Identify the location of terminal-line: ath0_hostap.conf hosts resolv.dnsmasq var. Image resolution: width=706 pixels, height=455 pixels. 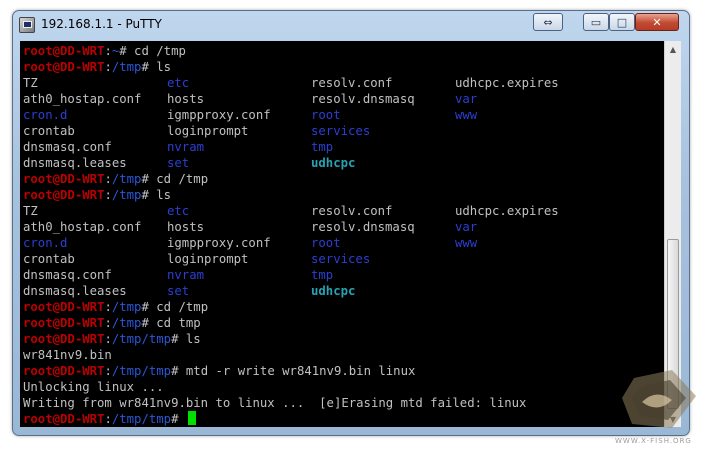
(311, 99).